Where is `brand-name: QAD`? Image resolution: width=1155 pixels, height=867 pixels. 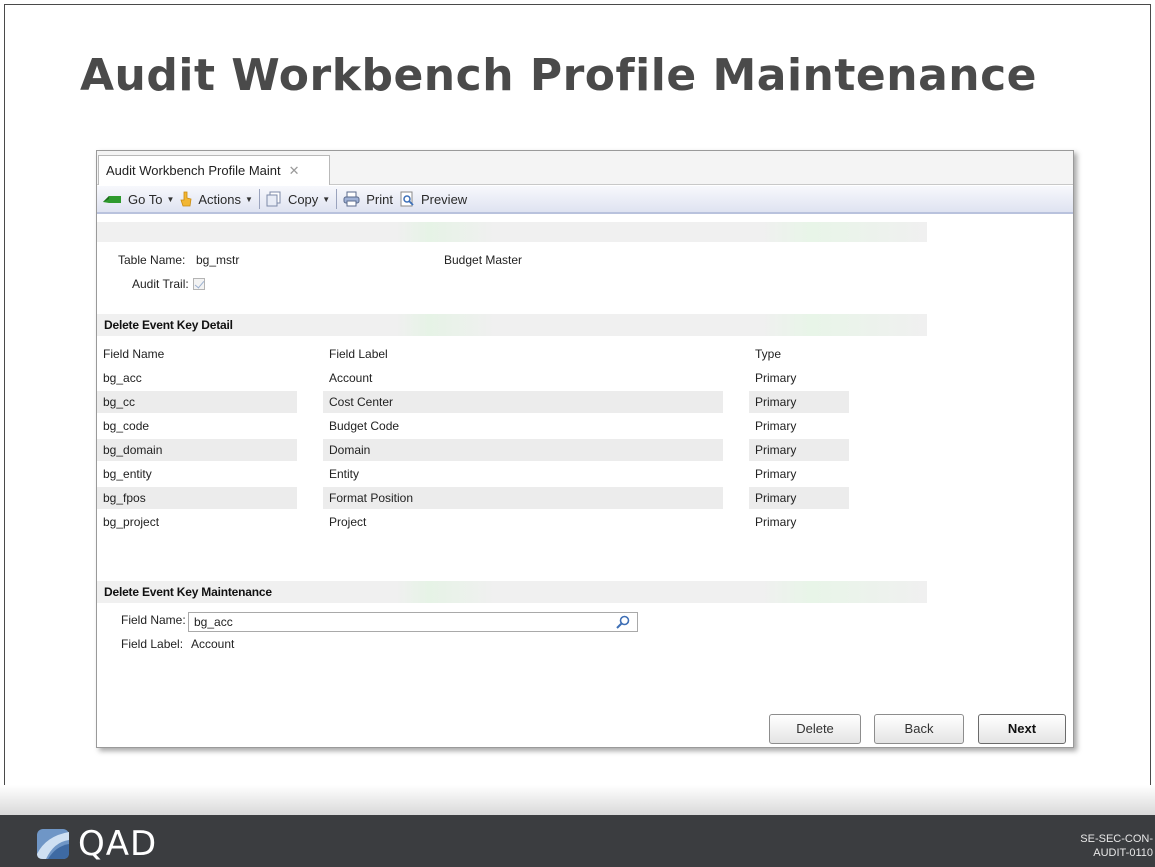 brand-name: QAD is located at coordinates (118, 844).